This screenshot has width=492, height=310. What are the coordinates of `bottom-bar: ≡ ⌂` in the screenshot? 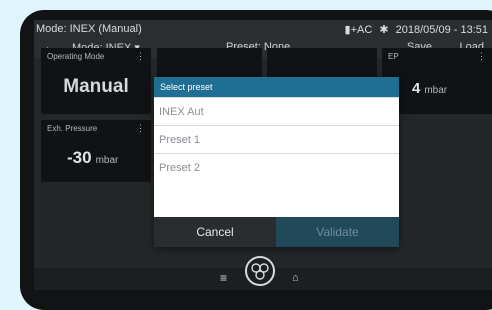 It's located at (263, 273).